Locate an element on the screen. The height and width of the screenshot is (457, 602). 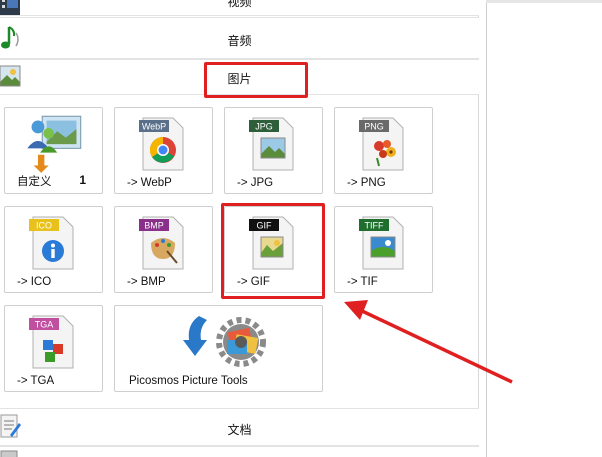
jpg-file-icon: JPG is located at coordinates (271, 144).